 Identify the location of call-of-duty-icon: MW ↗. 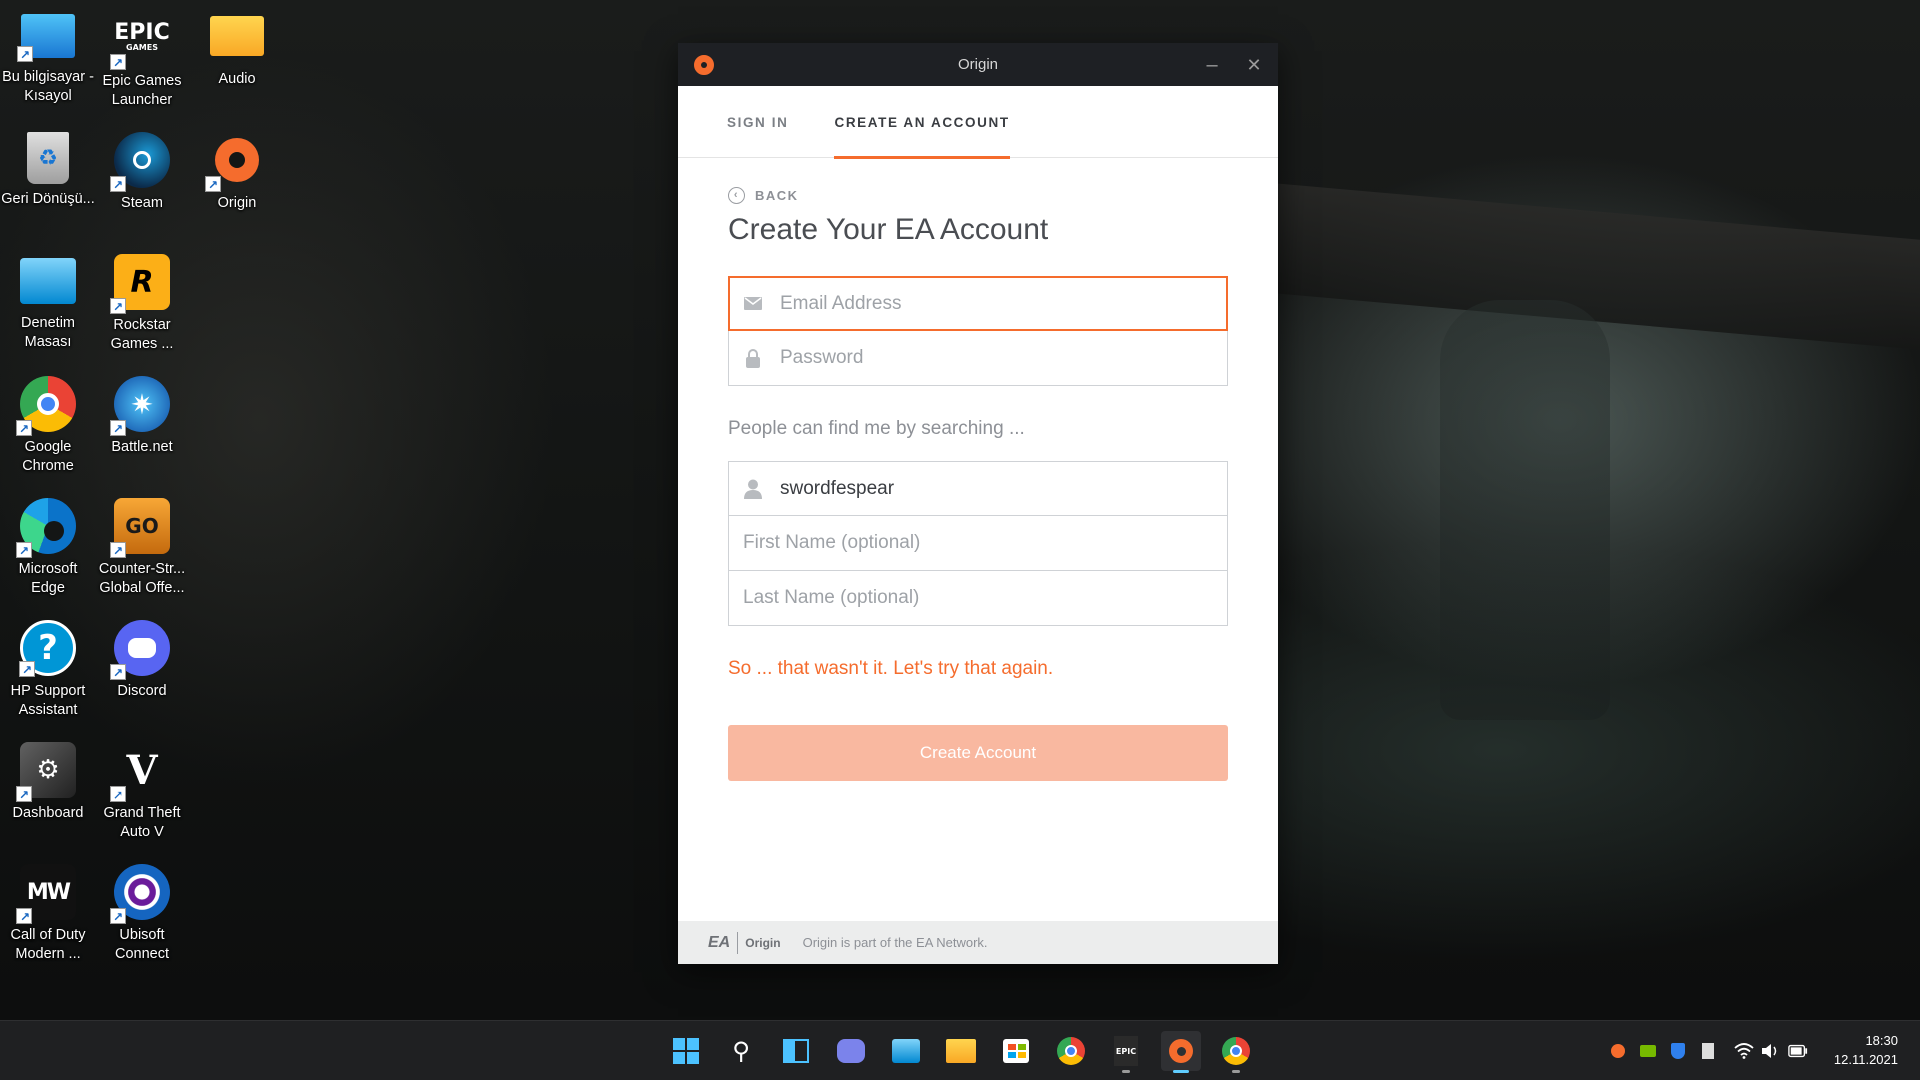
(46, 894).